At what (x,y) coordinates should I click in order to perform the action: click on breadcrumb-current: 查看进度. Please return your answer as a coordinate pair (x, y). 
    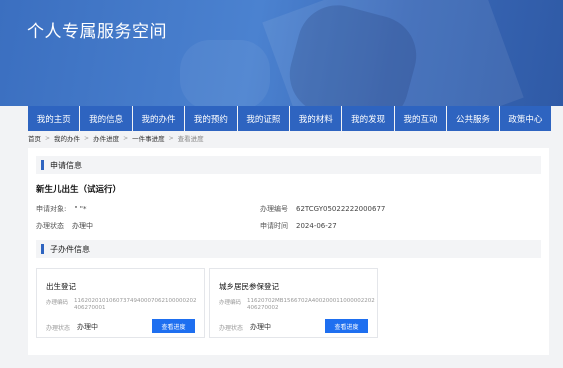
    Looking at the image, I should click on (190, 139).